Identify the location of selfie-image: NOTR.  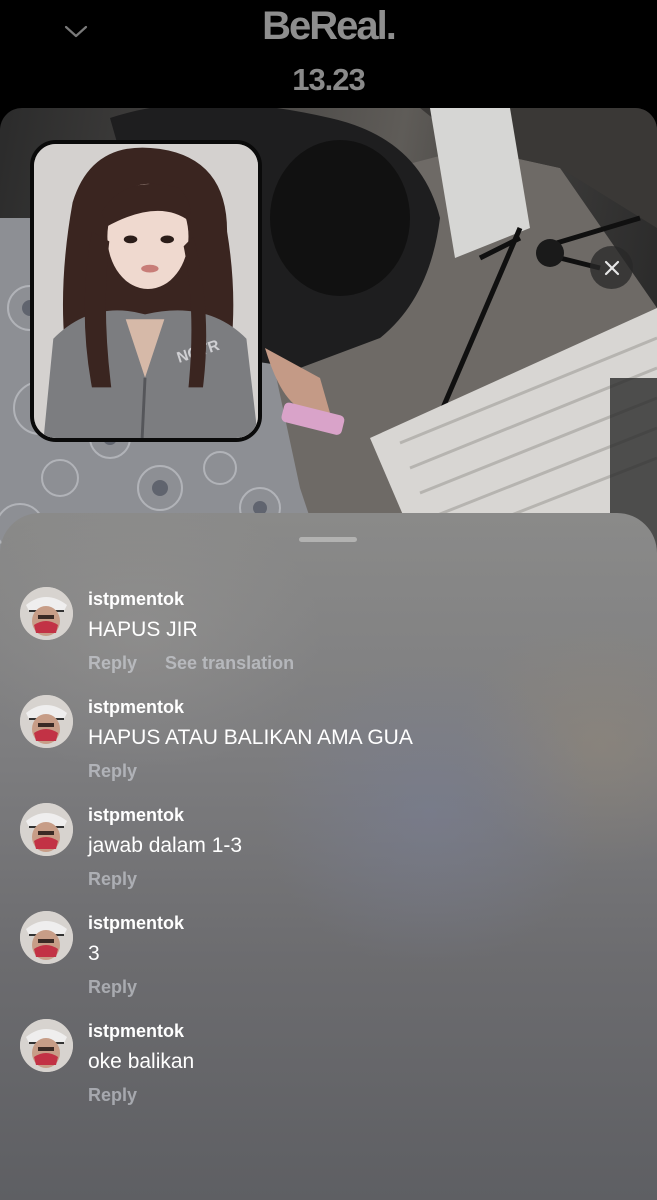
(146, 291).